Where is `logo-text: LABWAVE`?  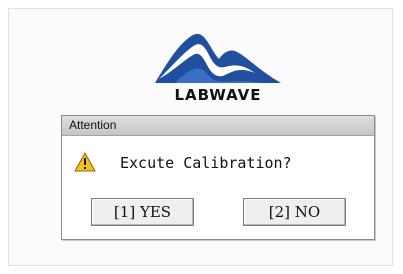 logo-text: LABWAVE is located at coordinates (218, 95).